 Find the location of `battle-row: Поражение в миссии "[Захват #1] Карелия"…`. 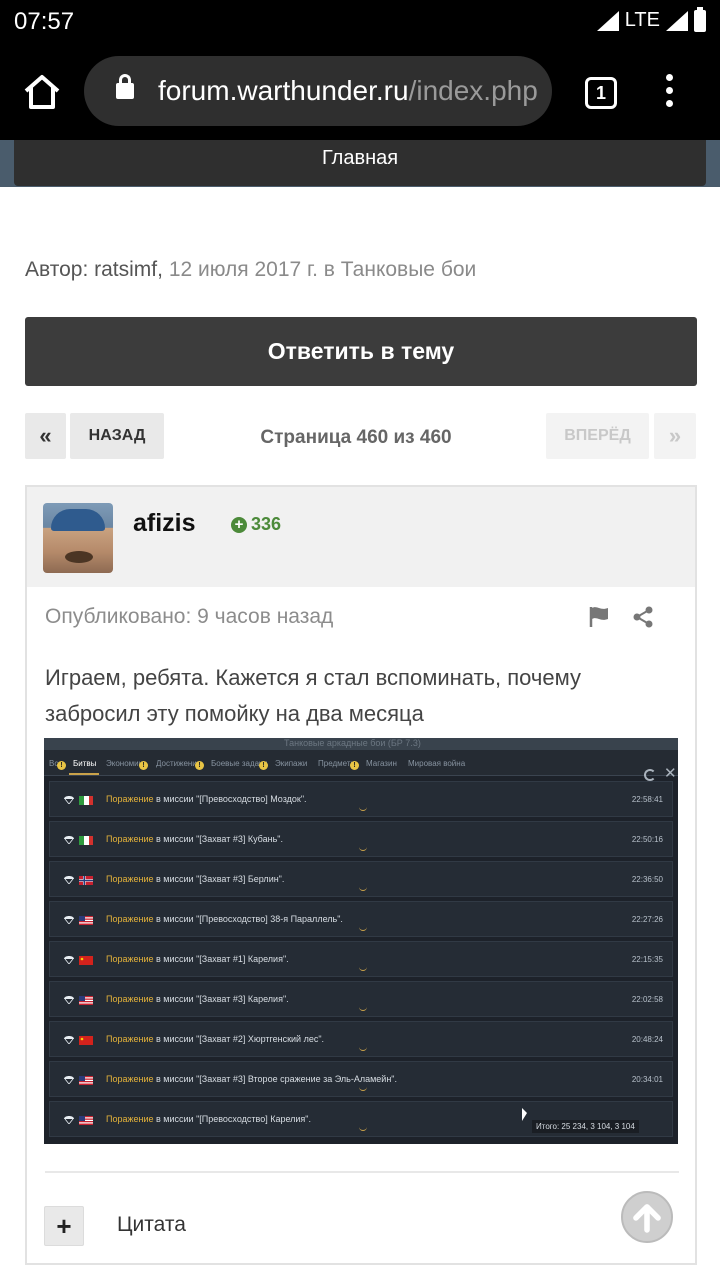

battle-row: Поражение в миссии "[Захват #1] Карелия"… is located at coordinates (361, 959).